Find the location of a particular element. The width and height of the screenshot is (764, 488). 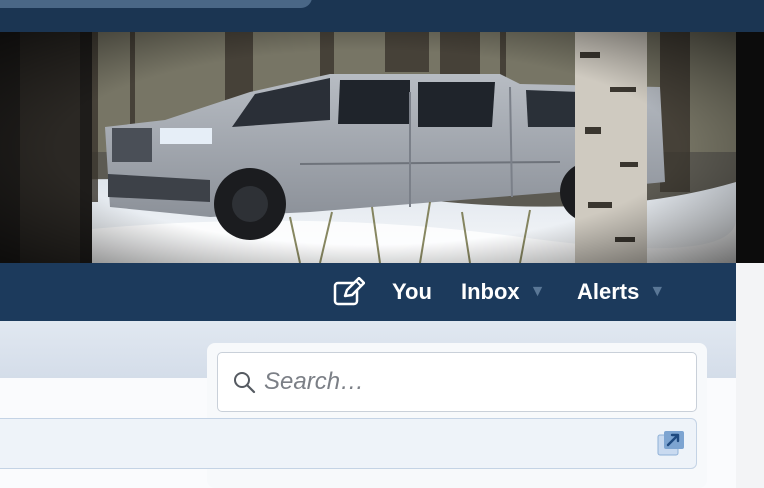

nav-you: You is located at coordinates (412, 292).